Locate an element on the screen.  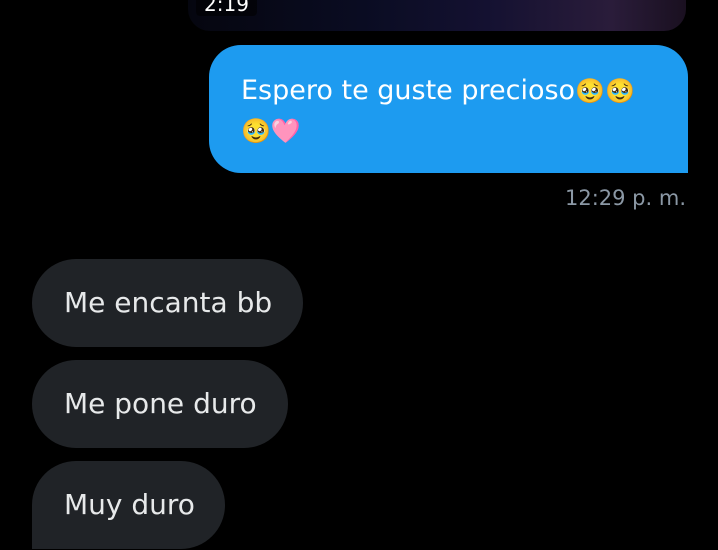
received-message-bubble: Me pone duro is located at coordinates (160, 404).